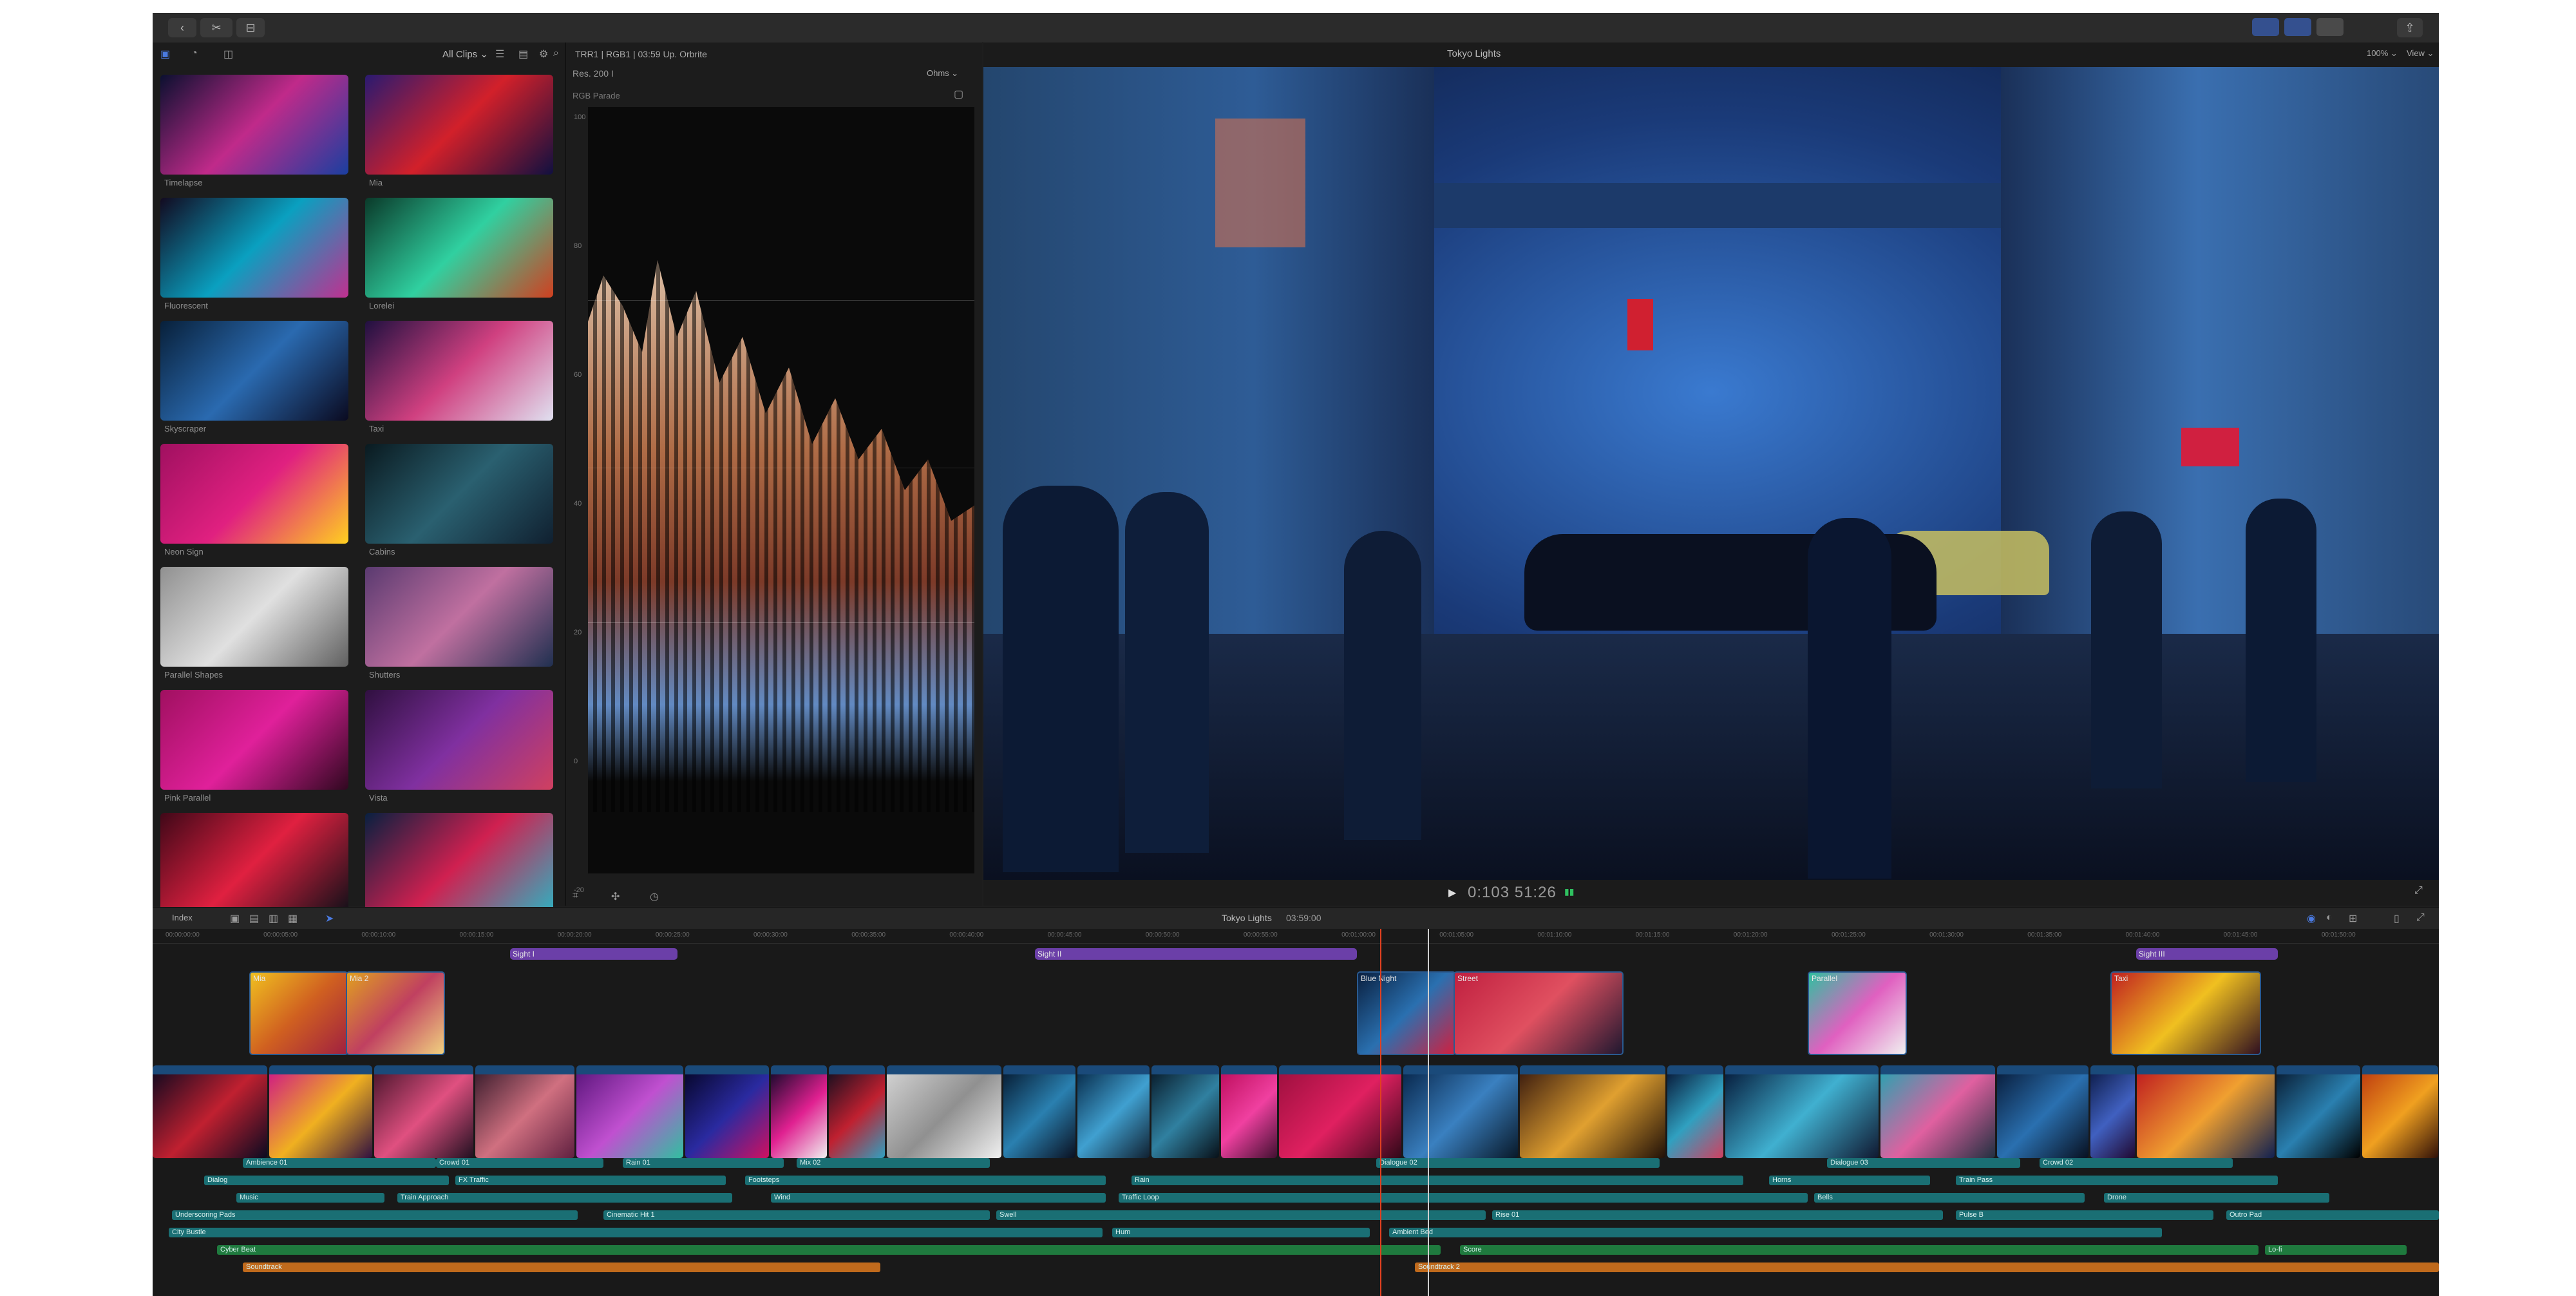 The image size is (2576, 1296). What do you see at coordinates (2206, 1111) in the screenshot?
I see `primary-clip: Taxi Sign` at bounding box center [2206, 1111].